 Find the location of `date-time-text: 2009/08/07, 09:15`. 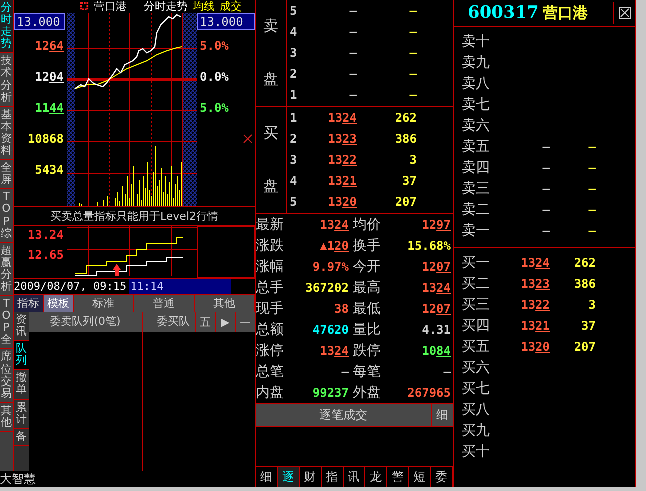

date-time-text: 2009/08/07, 09:15 is located at coordinates (71, 286).